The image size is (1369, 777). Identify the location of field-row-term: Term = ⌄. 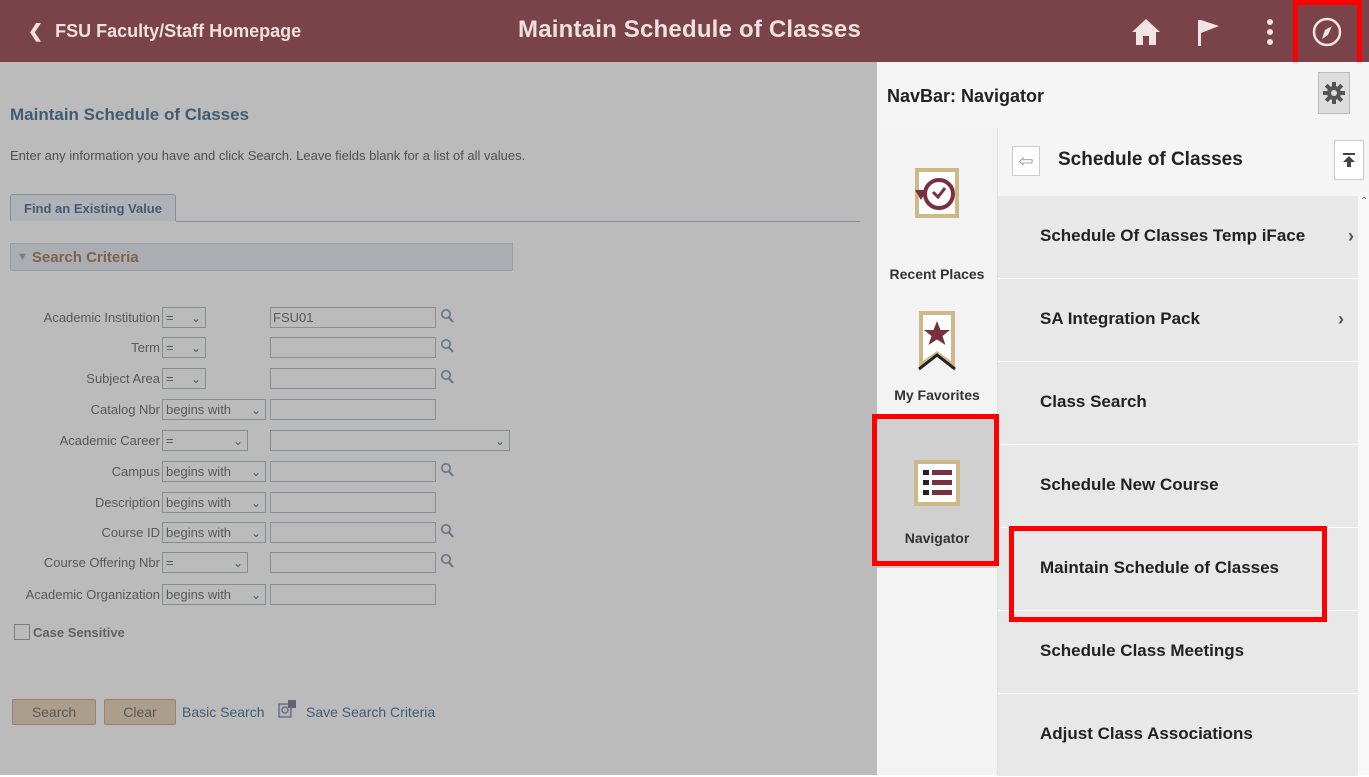
(260, 348).